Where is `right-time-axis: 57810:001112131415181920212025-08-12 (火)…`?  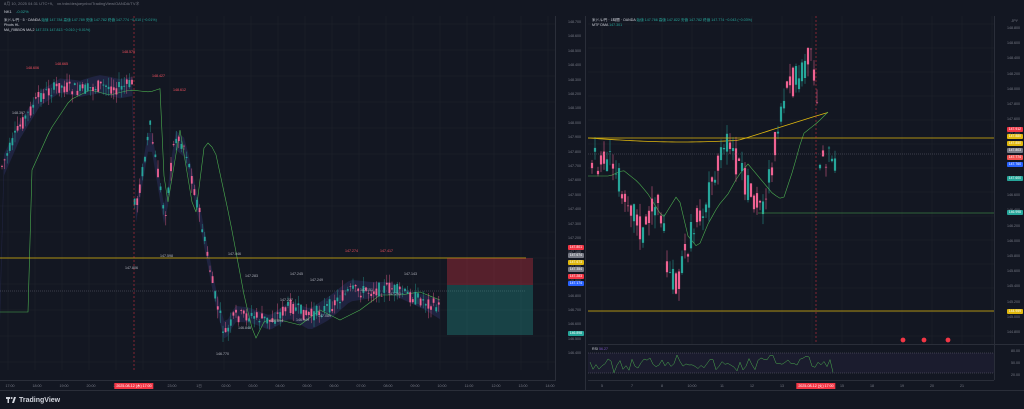
right-time-axis: 57810:001112131415181920212025-08-12 (火)… is located at coordinates (791, 385).